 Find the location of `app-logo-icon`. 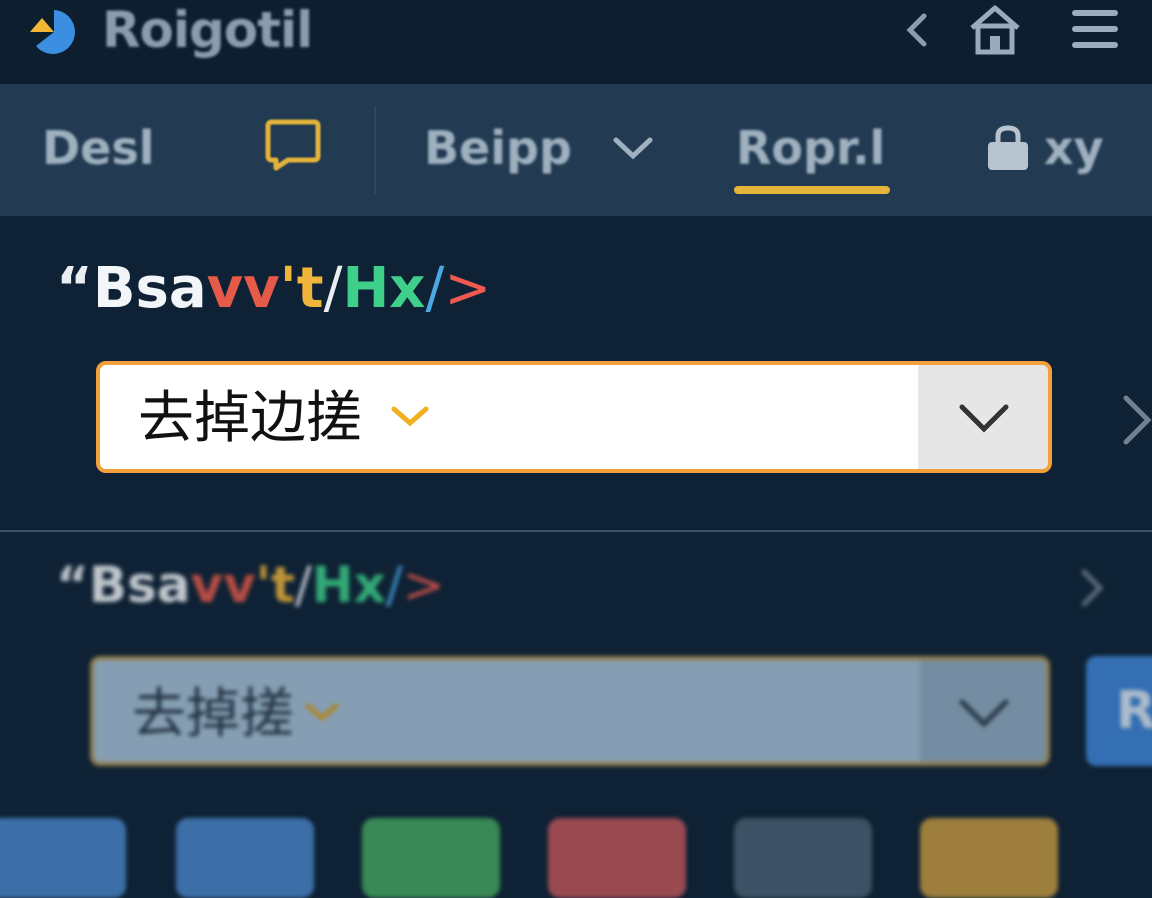

app-logo-icon is located at coordinates (52, 32).